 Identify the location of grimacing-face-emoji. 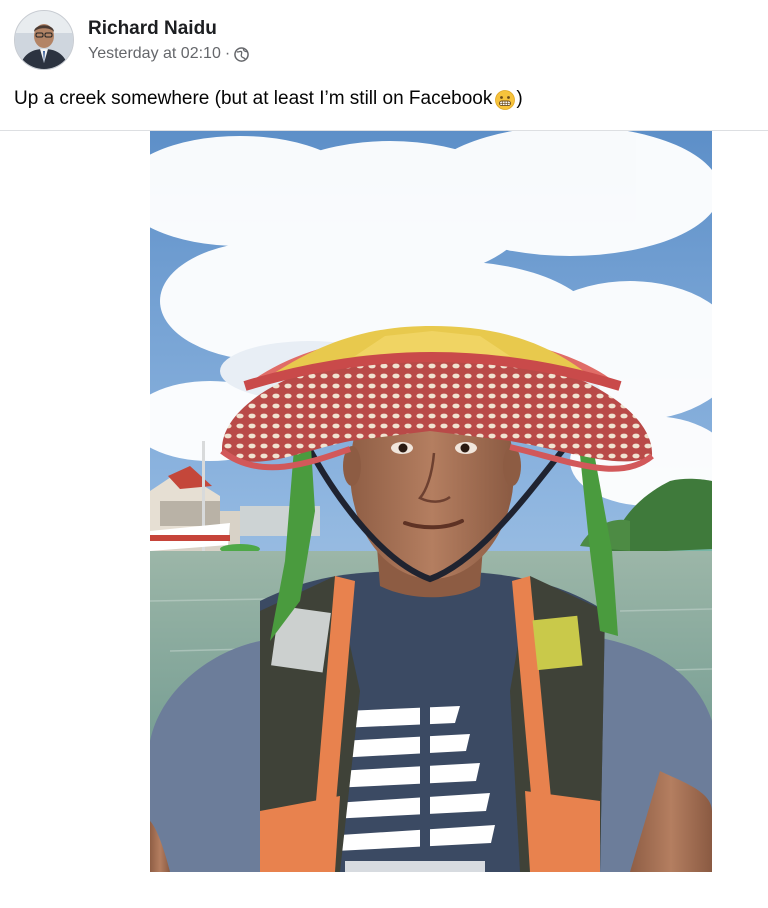
(505, 99).